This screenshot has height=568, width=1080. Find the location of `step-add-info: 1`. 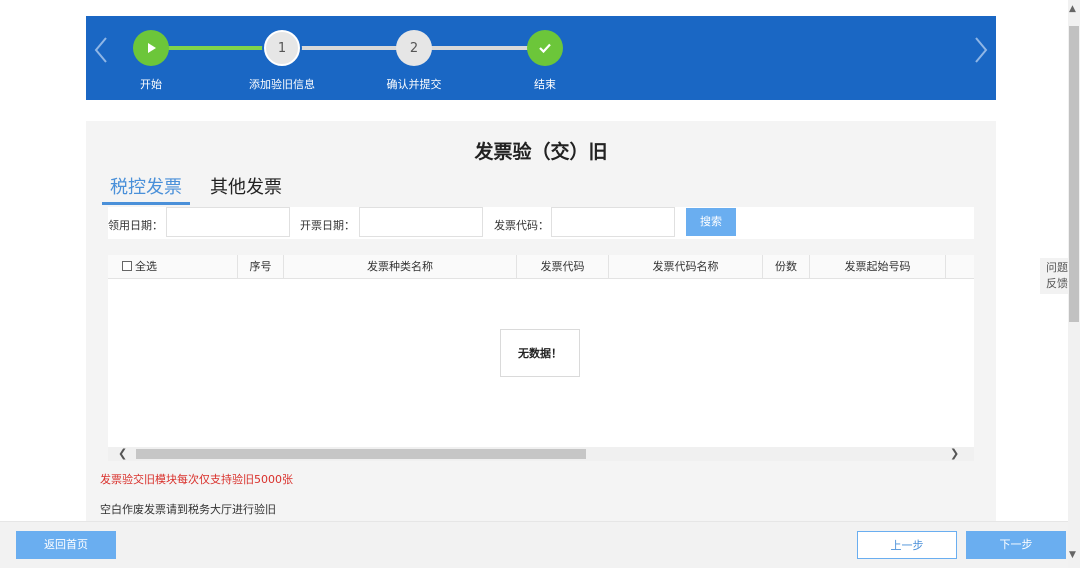

step-add-info: 1 is located at coordinates (282, 48).